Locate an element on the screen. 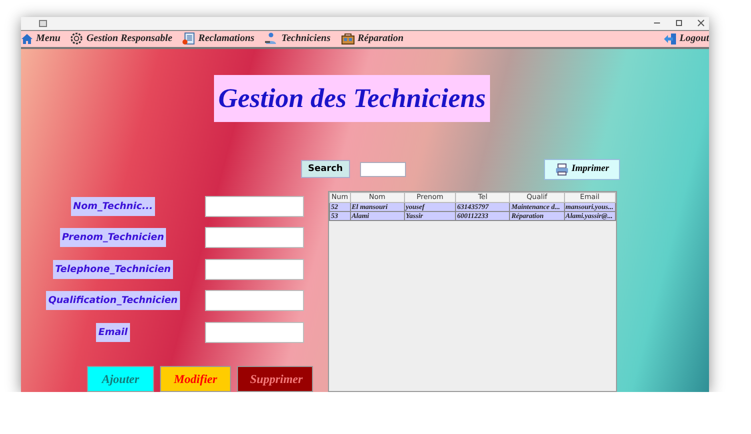 The image size is (751, 434). menu-item: Menu is located at coordinates (40, 38).